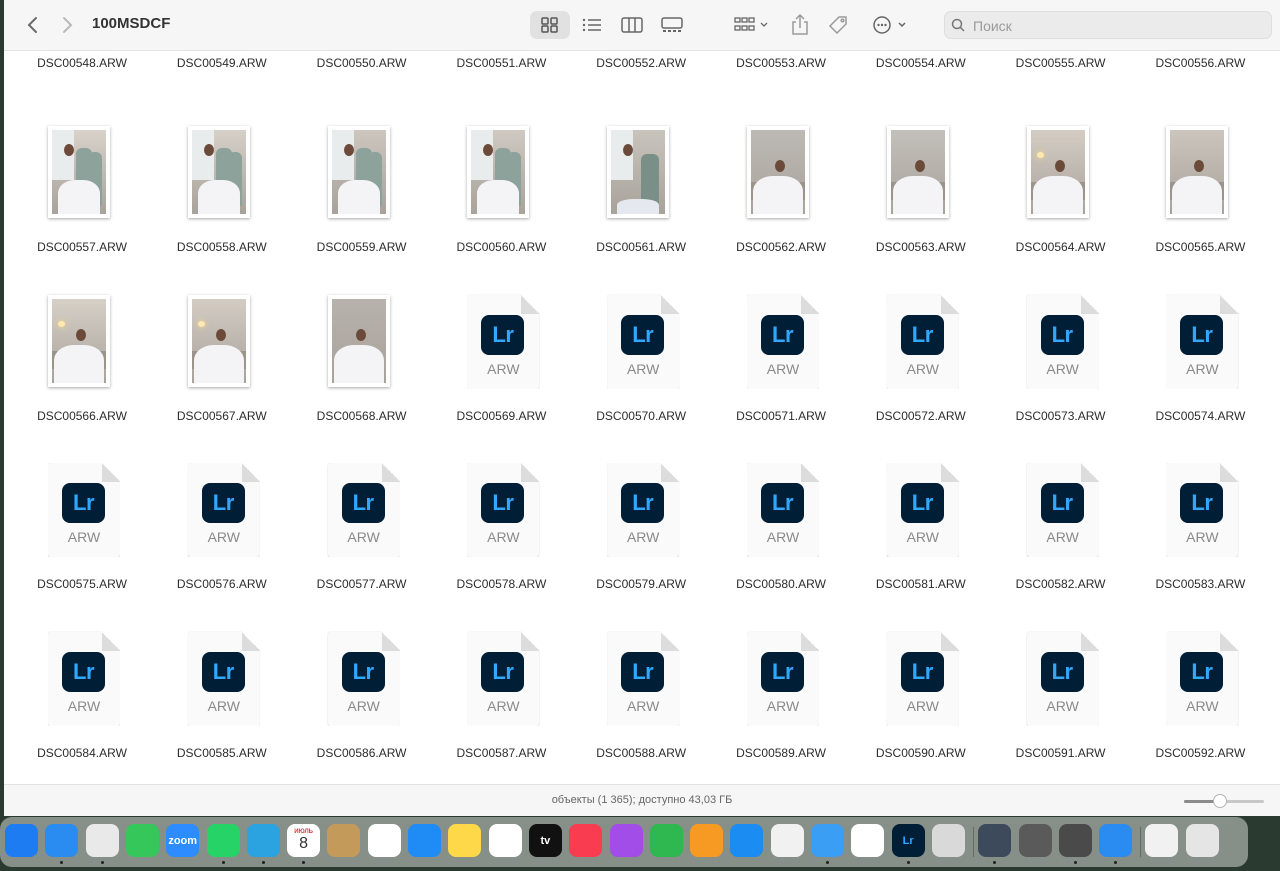  What do you see at coordinates (781, 535) in the screenshot?
I see `file-item: Lr ARW DSC00580.ARW` at bounding box center [781, 535].